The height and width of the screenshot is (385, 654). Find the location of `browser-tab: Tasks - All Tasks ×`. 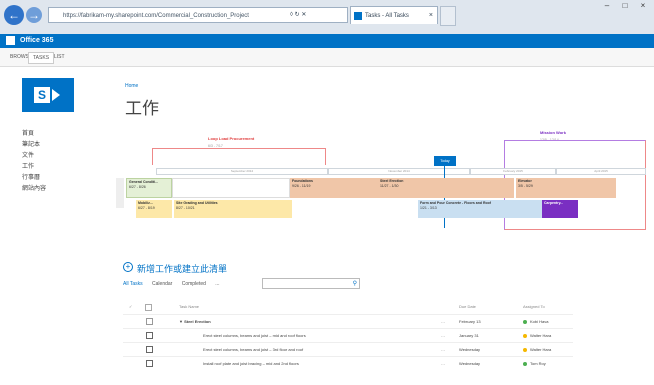

browser-tab: Tasks - All Tasks × is located at coordinates (394, 15).